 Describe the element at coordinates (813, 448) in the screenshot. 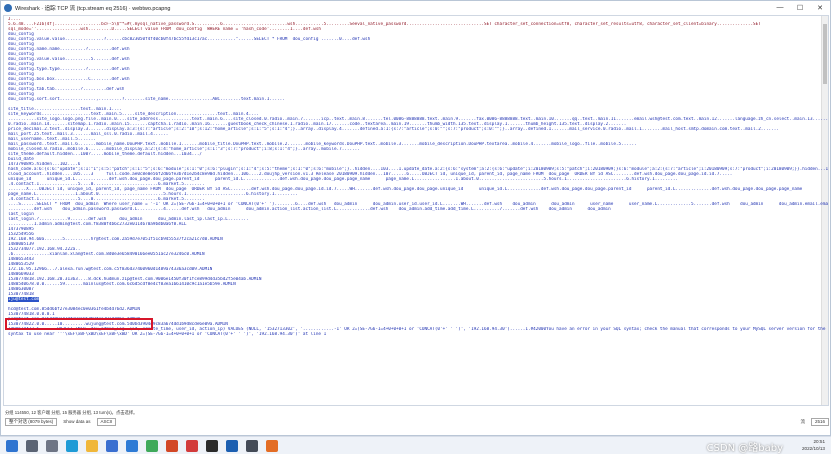

I see `clock-date: 2022/10/13` at that location.